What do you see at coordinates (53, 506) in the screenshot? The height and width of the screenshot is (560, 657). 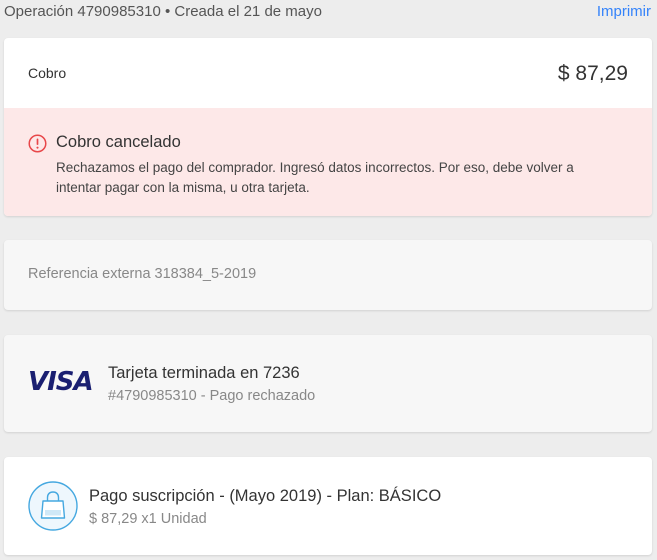 I see `shopping-bag-icon` at bounding box center [53, 506].